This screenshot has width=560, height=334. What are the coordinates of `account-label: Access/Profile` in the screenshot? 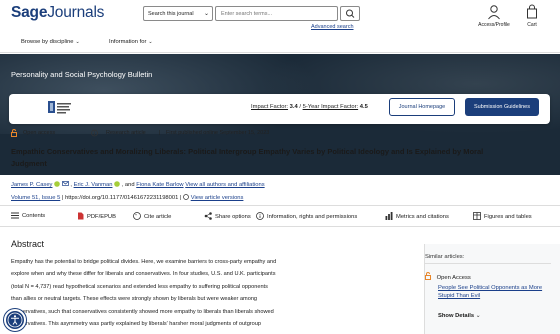 It's located at (494, 25).